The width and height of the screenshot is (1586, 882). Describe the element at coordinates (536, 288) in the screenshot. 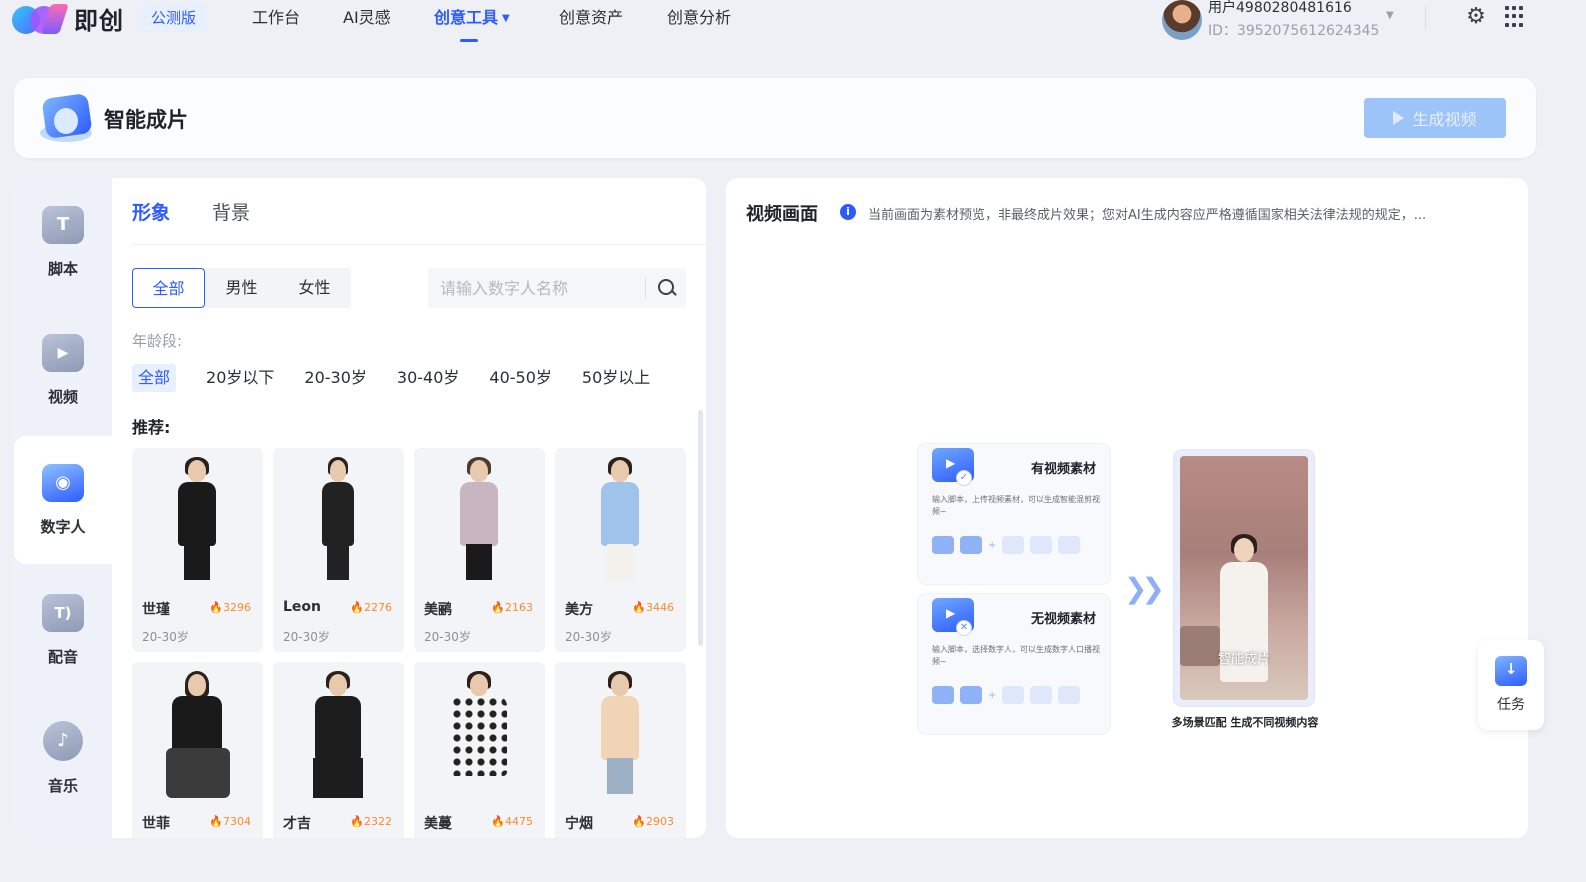

I see `search-input` at that location.